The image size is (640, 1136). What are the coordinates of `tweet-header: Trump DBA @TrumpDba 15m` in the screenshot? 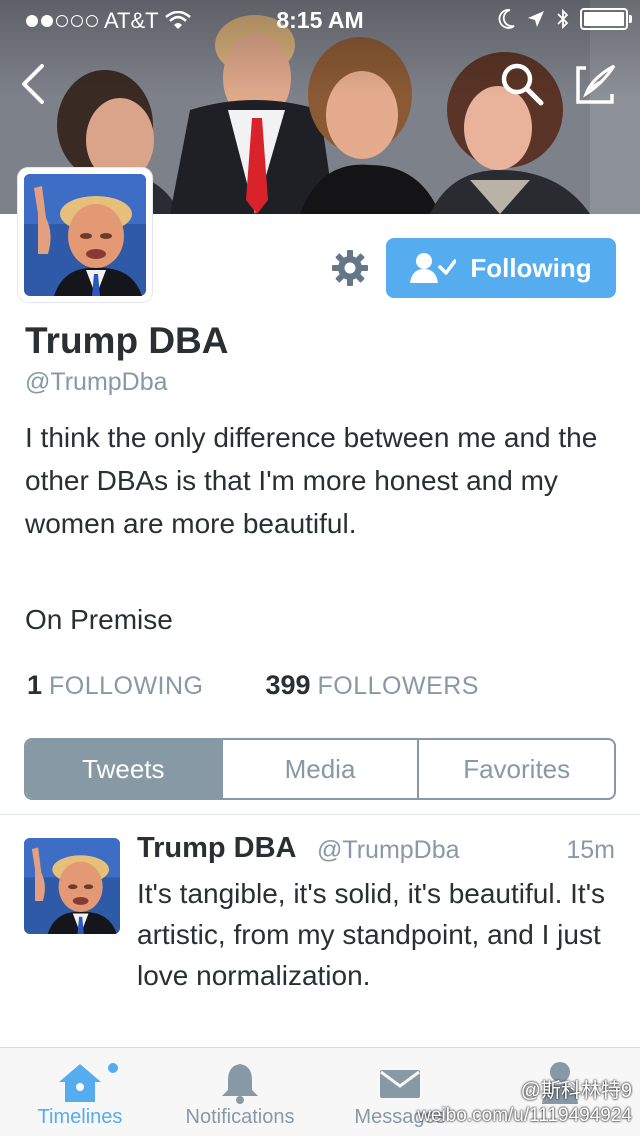 It's located at (377, 852).